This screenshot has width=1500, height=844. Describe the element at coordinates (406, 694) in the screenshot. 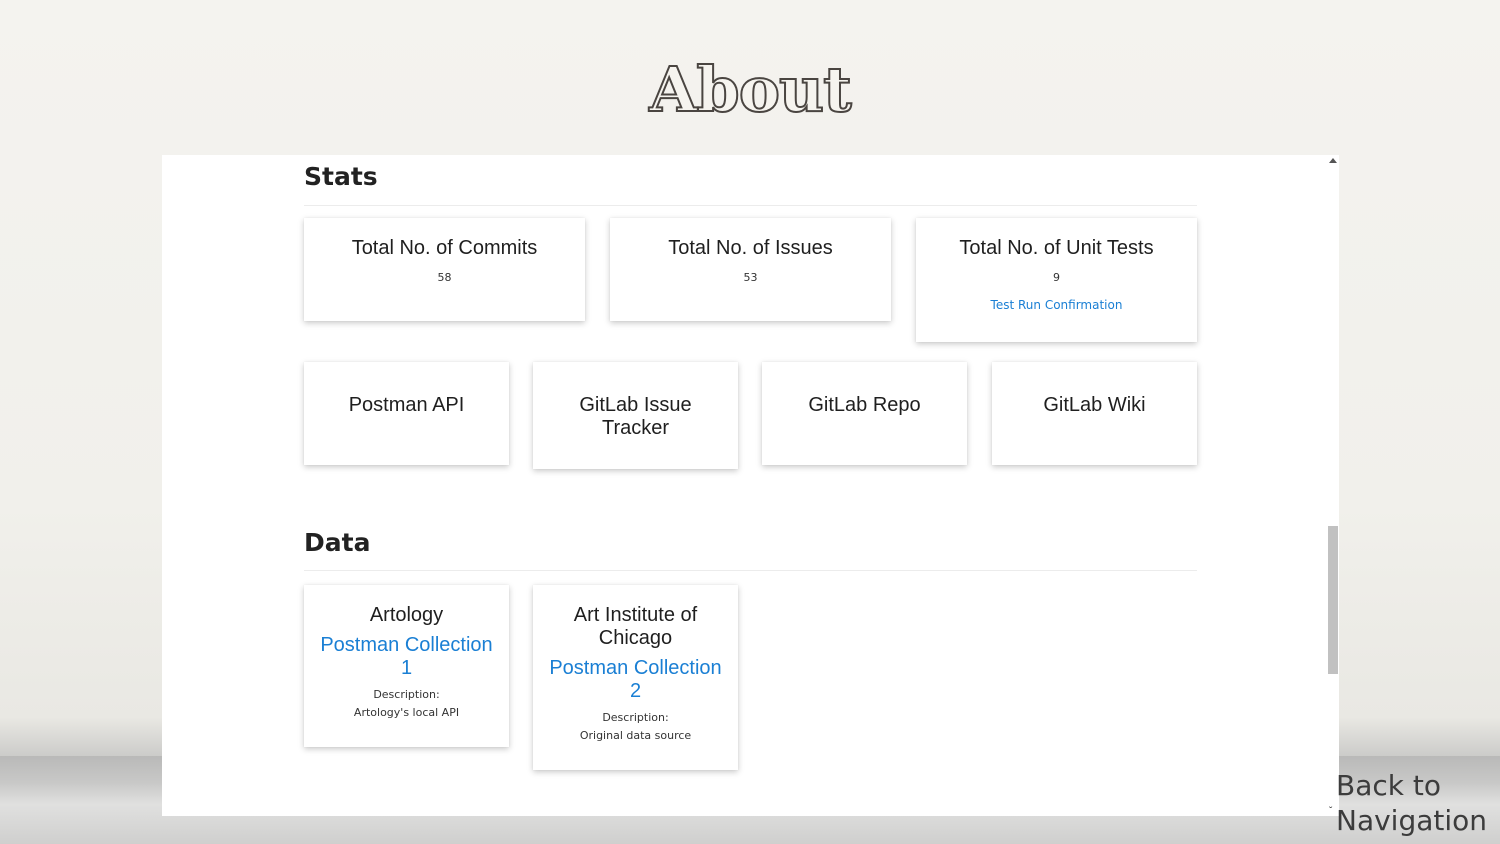

I see `artology-description-label: Description:` at that location.